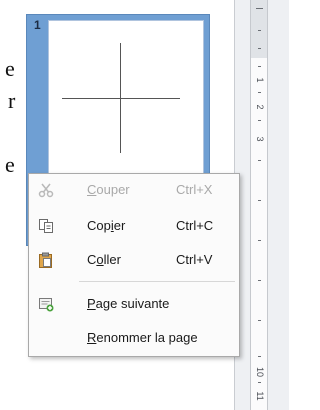  Describe the element at coordinates (46, 304) in the screenshot. I see `new-page-icon` at that location.